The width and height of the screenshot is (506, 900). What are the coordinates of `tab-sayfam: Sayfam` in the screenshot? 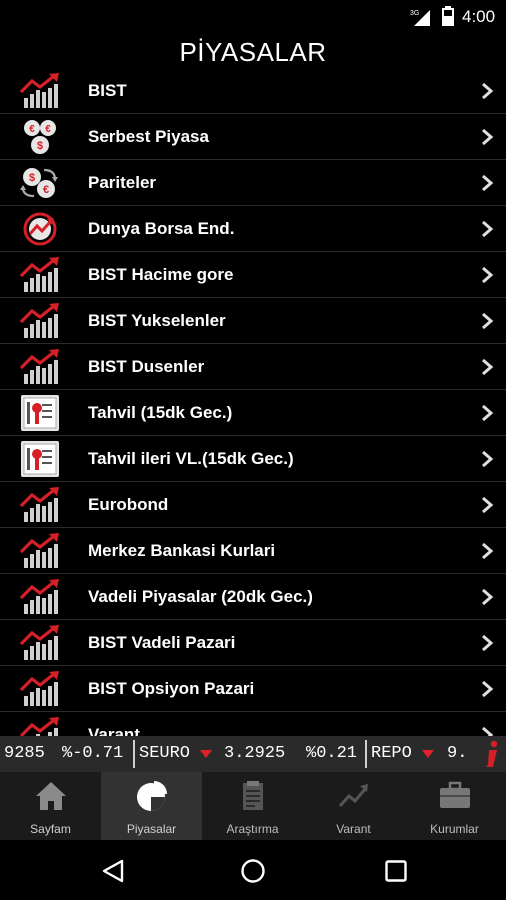 It's located at (50, 806).